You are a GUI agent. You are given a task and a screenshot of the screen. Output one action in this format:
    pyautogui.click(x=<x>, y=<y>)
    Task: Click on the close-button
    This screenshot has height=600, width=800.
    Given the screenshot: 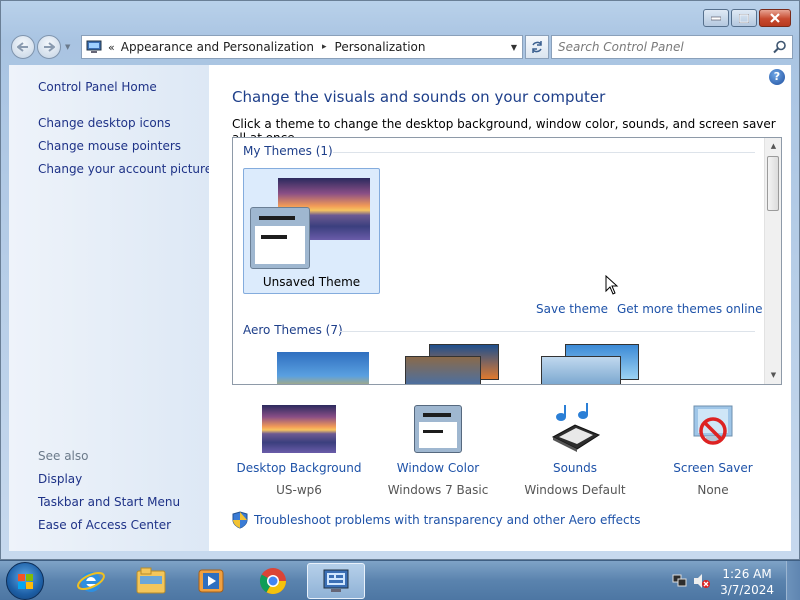 What is the action you would take?
    pyautogui.click(x=775, y=18)
    